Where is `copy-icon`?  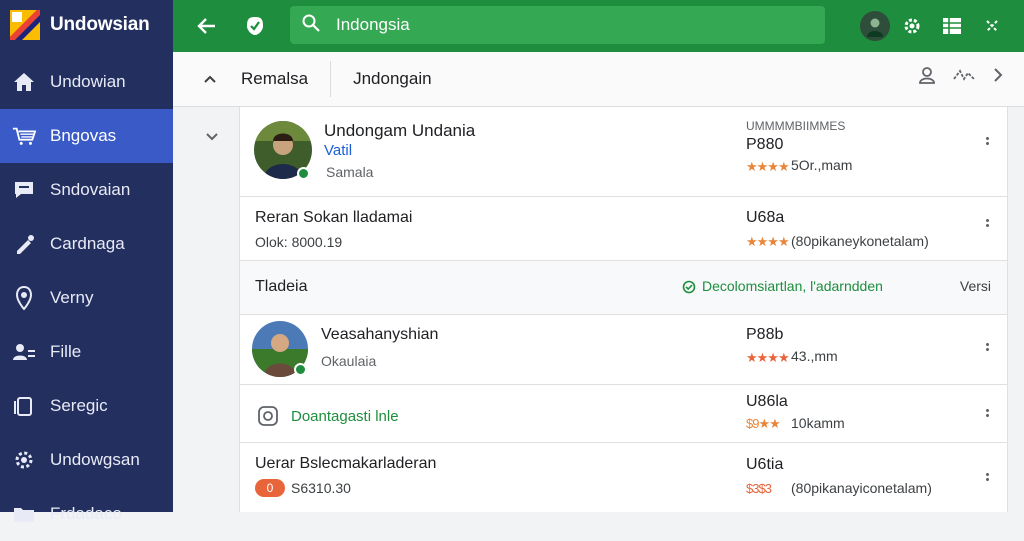 copy-icon is located at coordinates (24, 406).